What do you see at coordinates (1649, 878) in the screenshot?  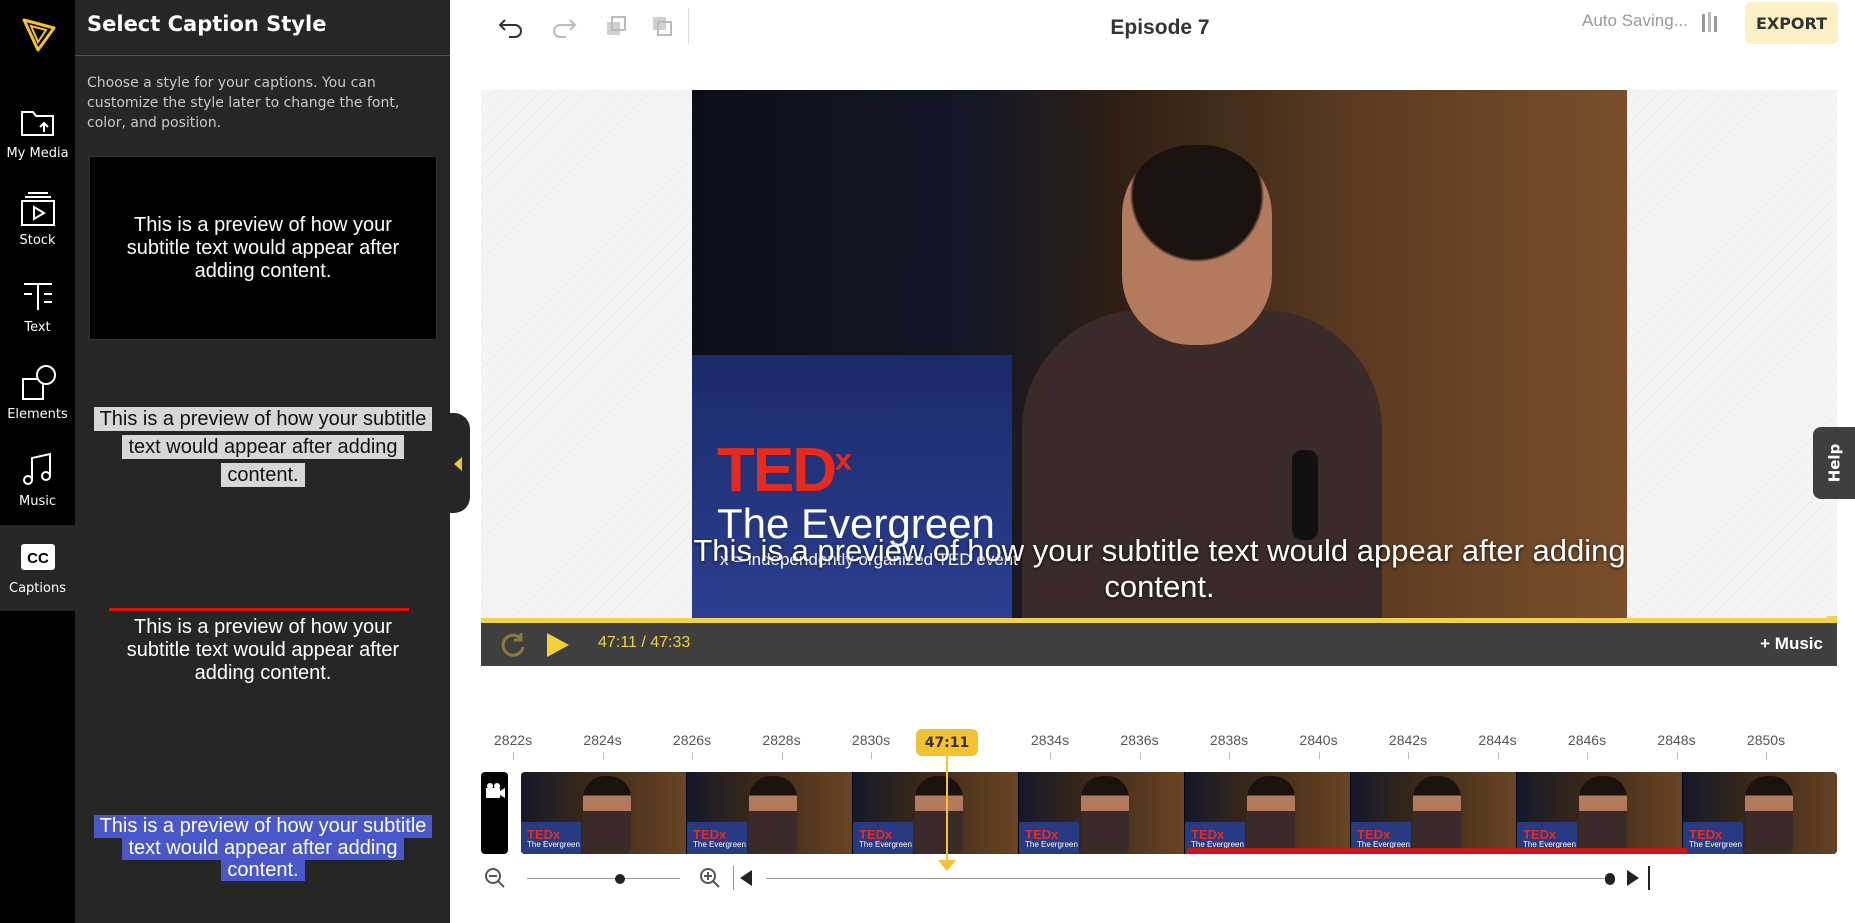 I see `timeline-scroll-end` at bounding box center [1649, 878].